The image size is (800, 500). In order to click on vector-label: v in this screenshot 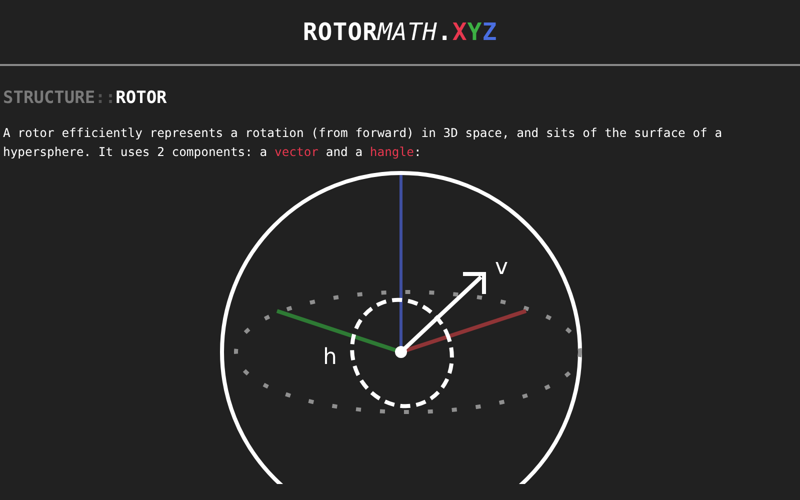, I will do `click(501, 267)`.